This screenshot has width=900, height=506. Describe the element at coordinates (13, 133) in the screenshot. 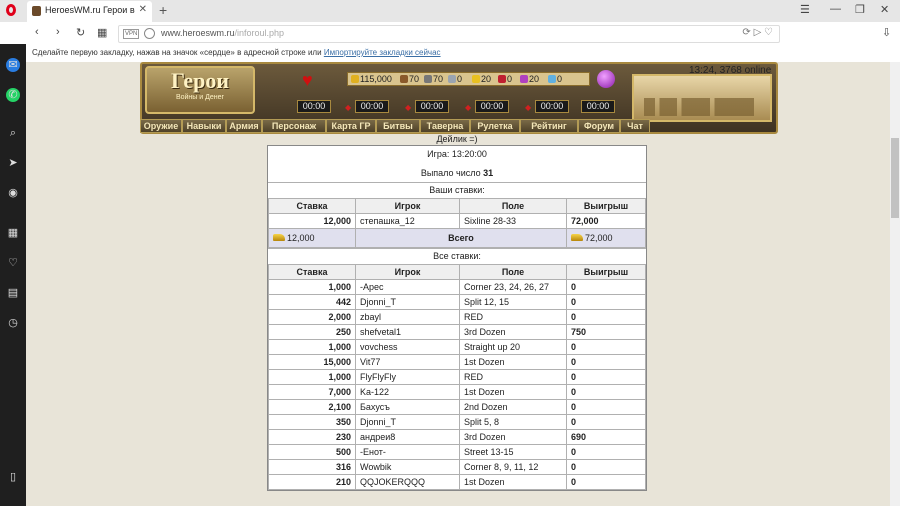

I see `search-icon: ⌕` at that location.